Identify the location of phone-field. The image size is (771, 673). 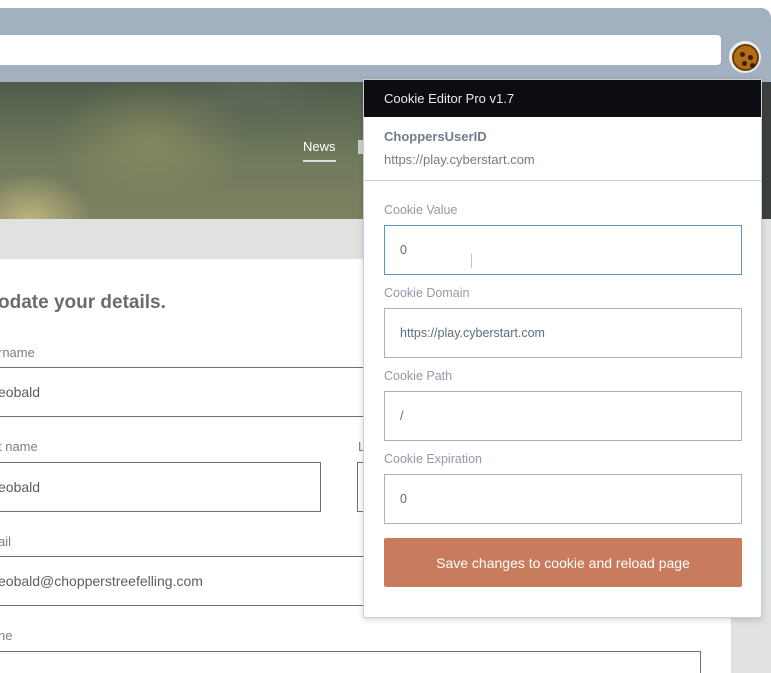
(350, 662).